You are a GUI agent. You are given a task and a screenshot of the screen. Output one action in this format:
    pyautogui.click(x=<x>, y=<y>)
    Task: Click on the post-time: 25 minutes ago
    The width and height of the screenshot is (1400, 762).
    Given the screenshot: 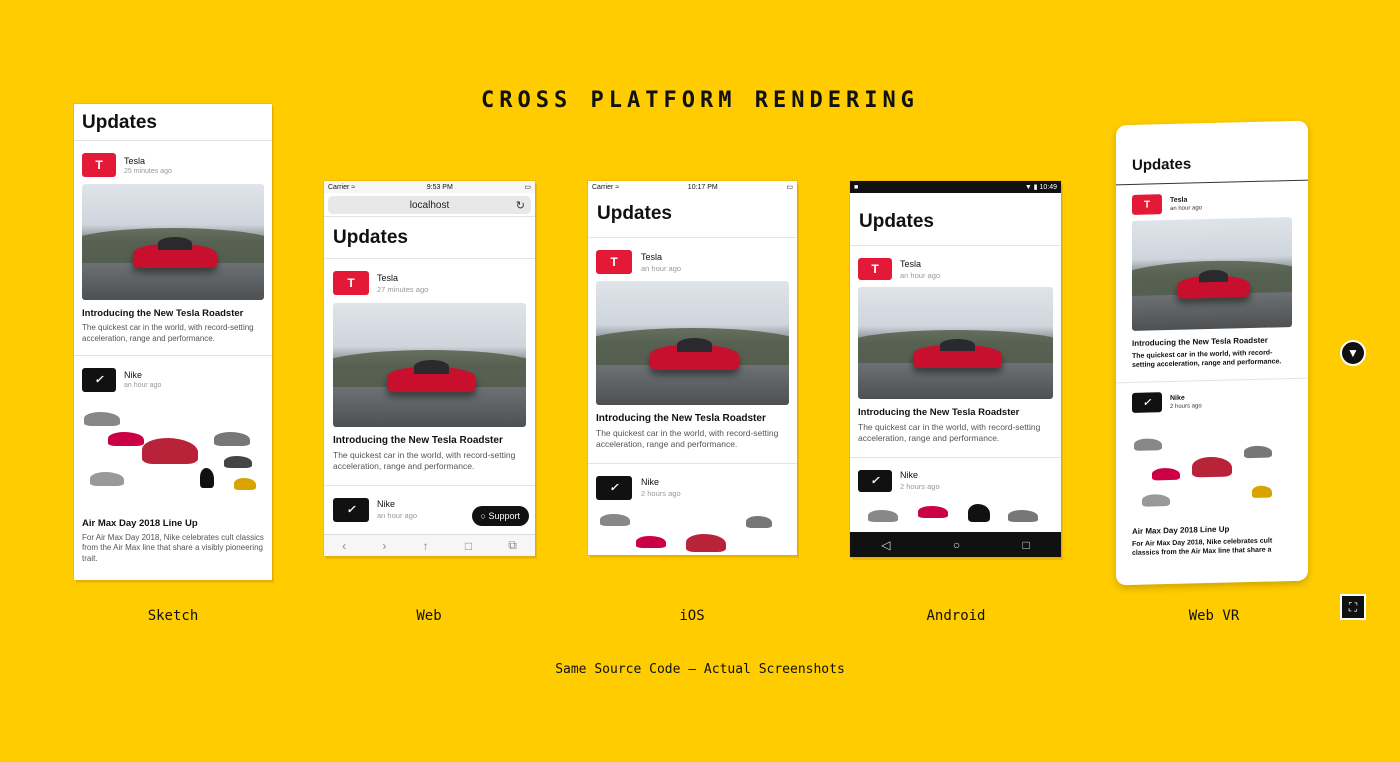 What is the action you would take?
    pyautogui.click(x=148, y=171)
    